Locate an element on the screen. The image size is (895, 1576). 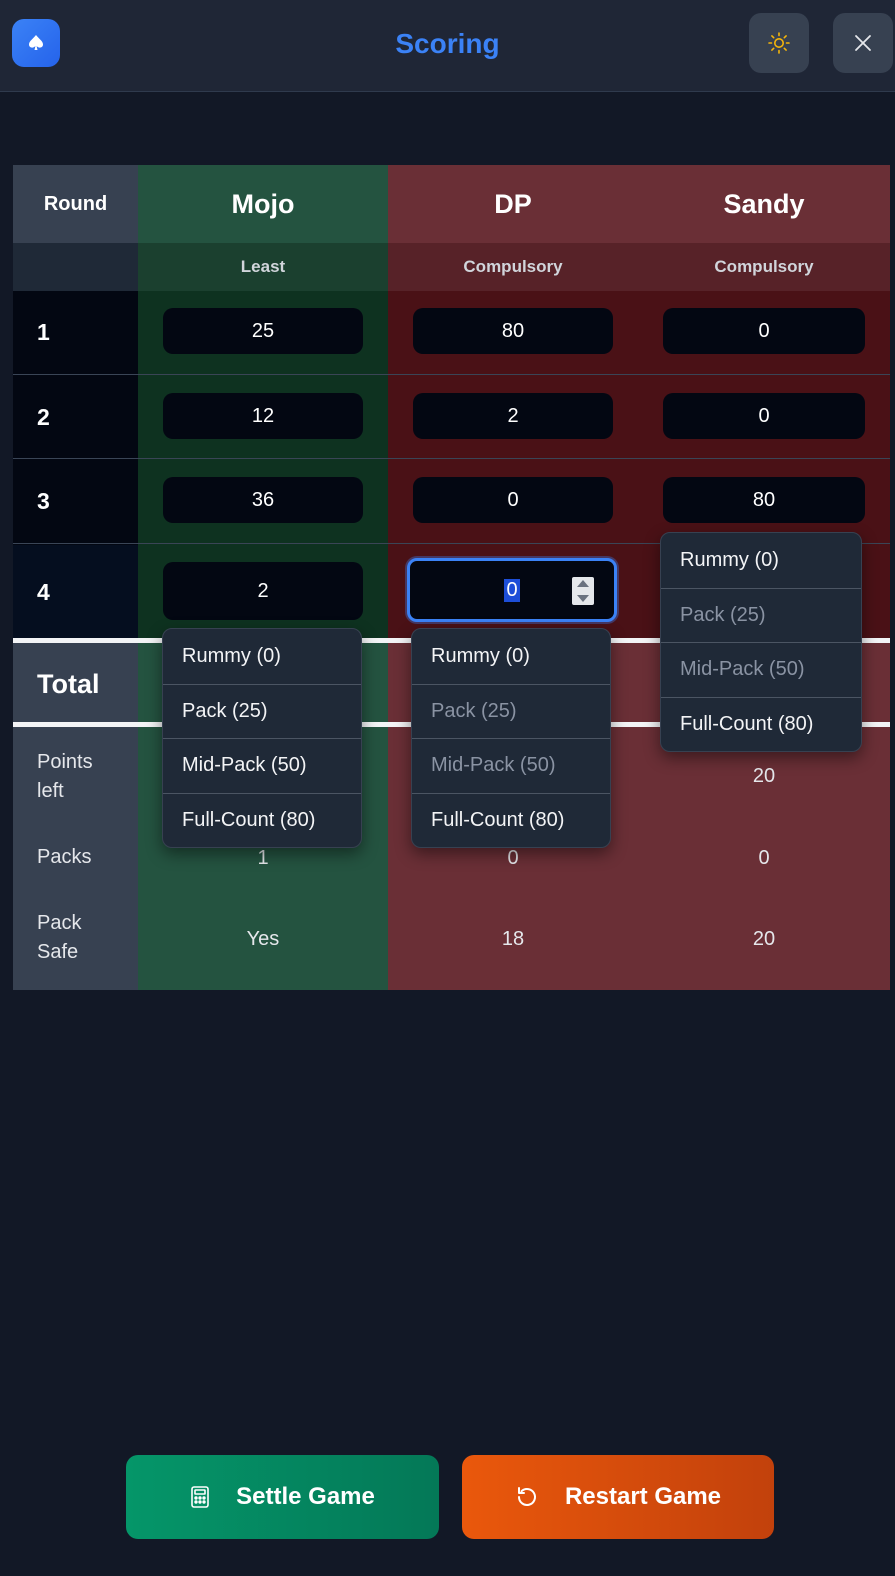
calculator-icon is located at coordinates (200, 1497).